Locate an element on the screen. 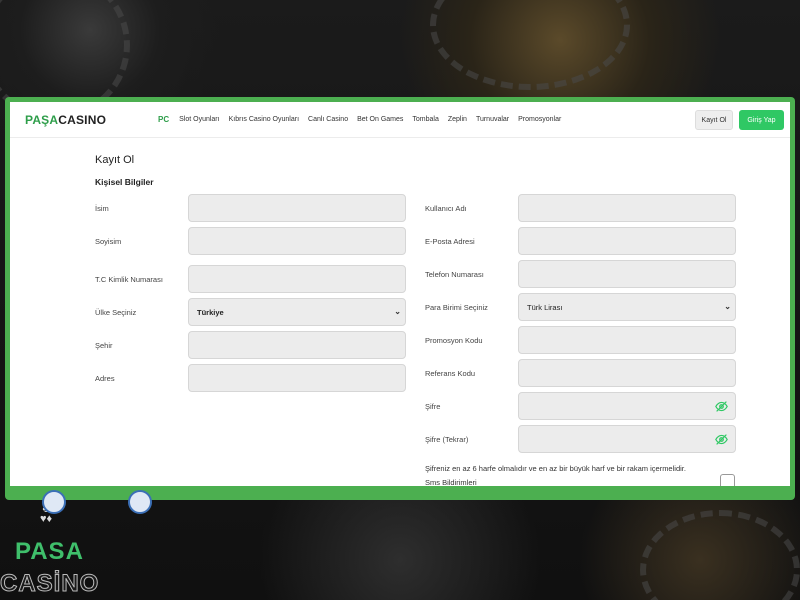  tc-field is located at coordinates (297, 279).